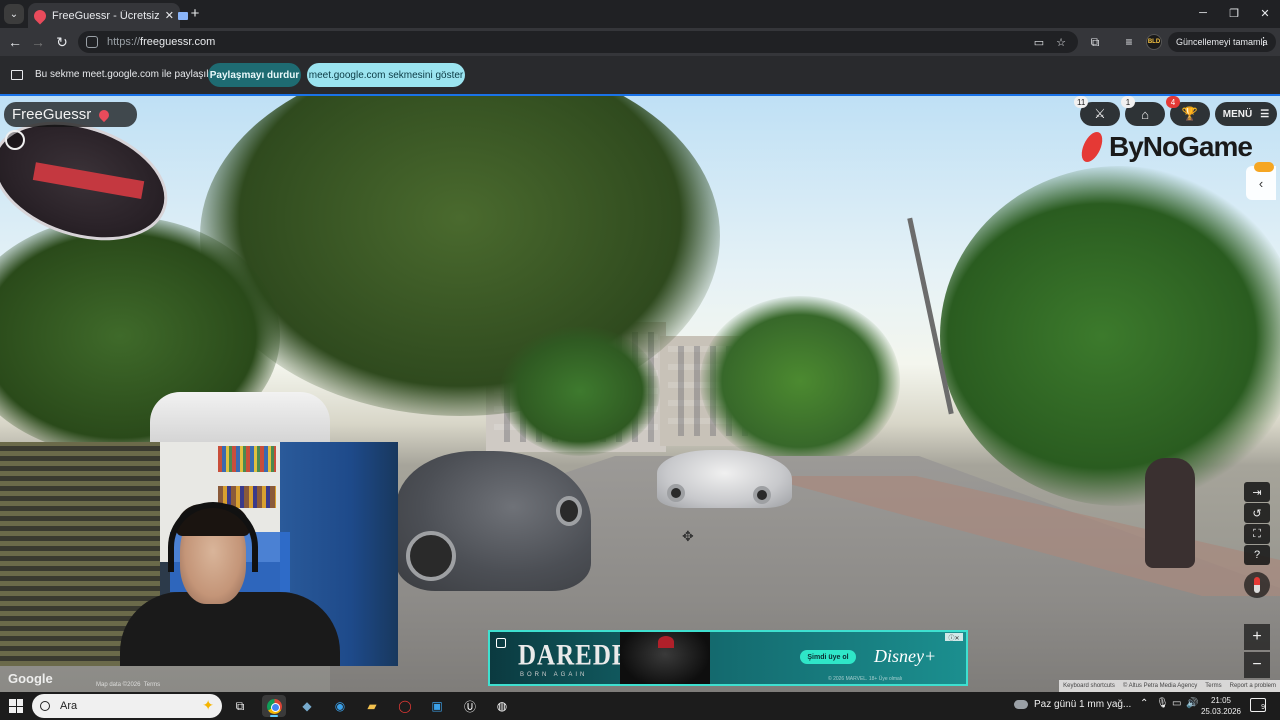  What do you see at coordinates (1021, 704) in the screenshot?
I see `rain-cloud-icon` at bounding box center [1021, 704].